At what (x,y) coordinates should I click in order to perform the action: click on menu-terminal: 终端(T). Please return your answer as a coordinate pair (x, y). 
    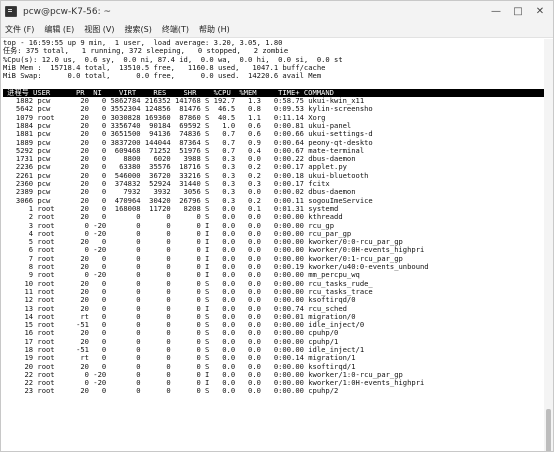
    Looking at the image, I should click on (175, 29).